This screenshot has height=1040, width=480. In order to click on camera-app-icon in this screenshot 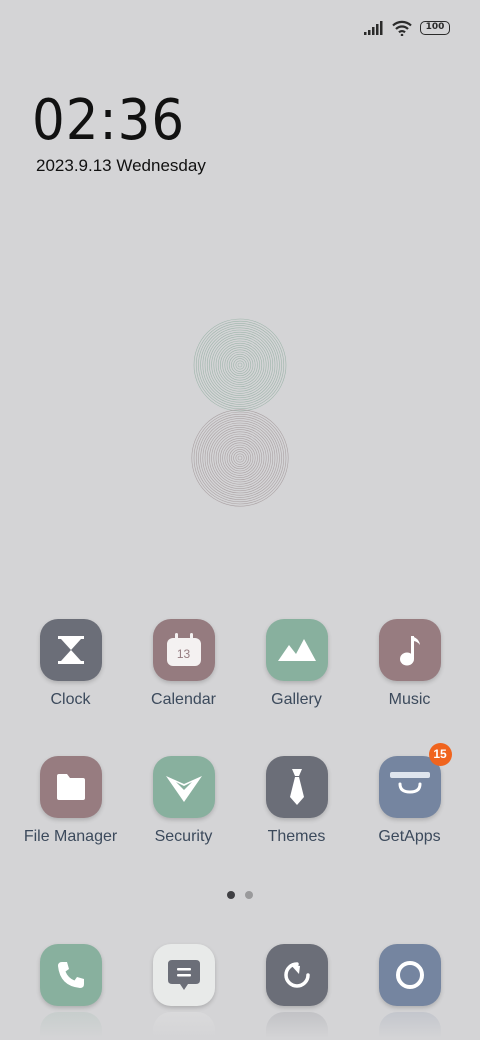, I will do `click(410, 975)`.